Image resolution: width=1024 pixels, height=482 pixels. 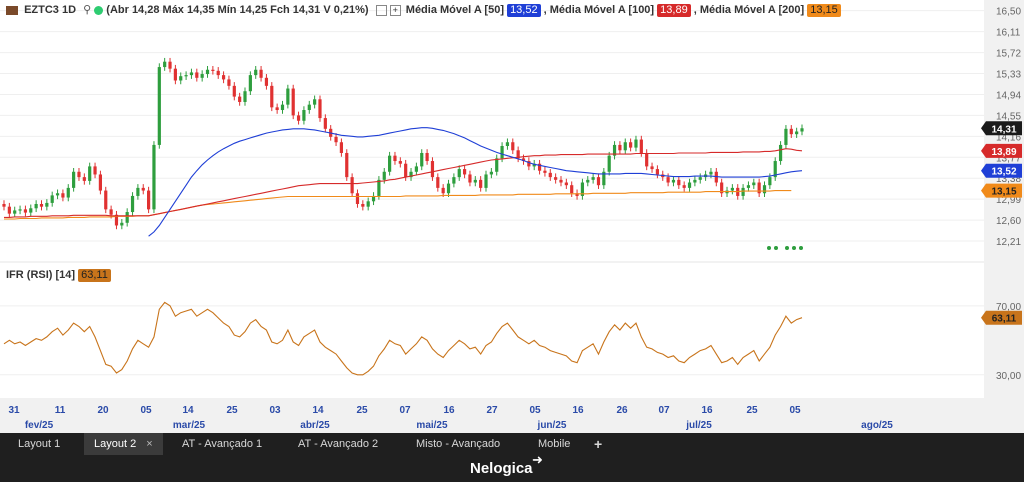 I want to click on close-price-tag: 14,31, so click(x=1001, y=128).